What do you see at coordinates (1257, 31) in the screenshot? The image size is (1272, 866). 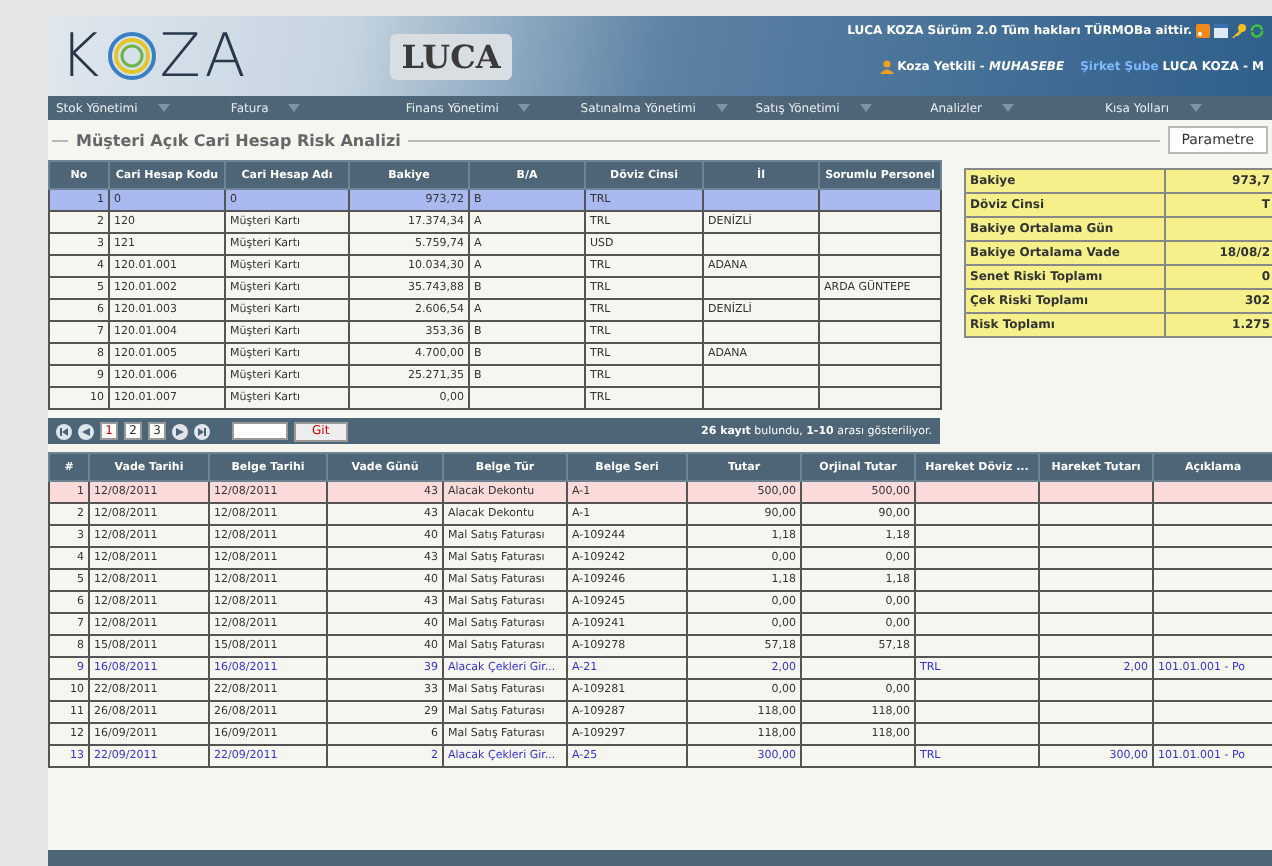 I see `refresh-icon` at bounding box center [1257, 31].